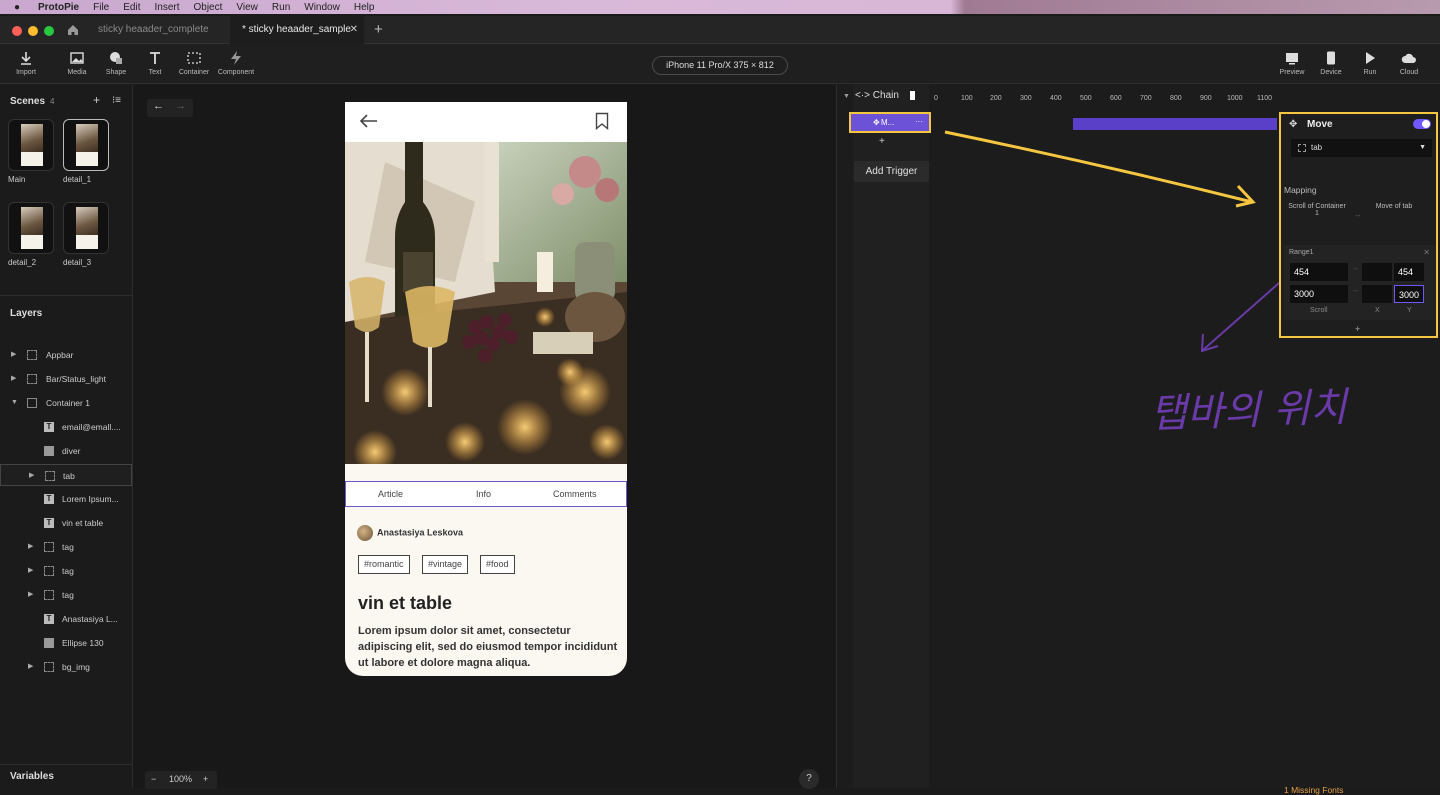 The image size is (1440, 795). I want to click on menu-help: Help, so click(364, 7).